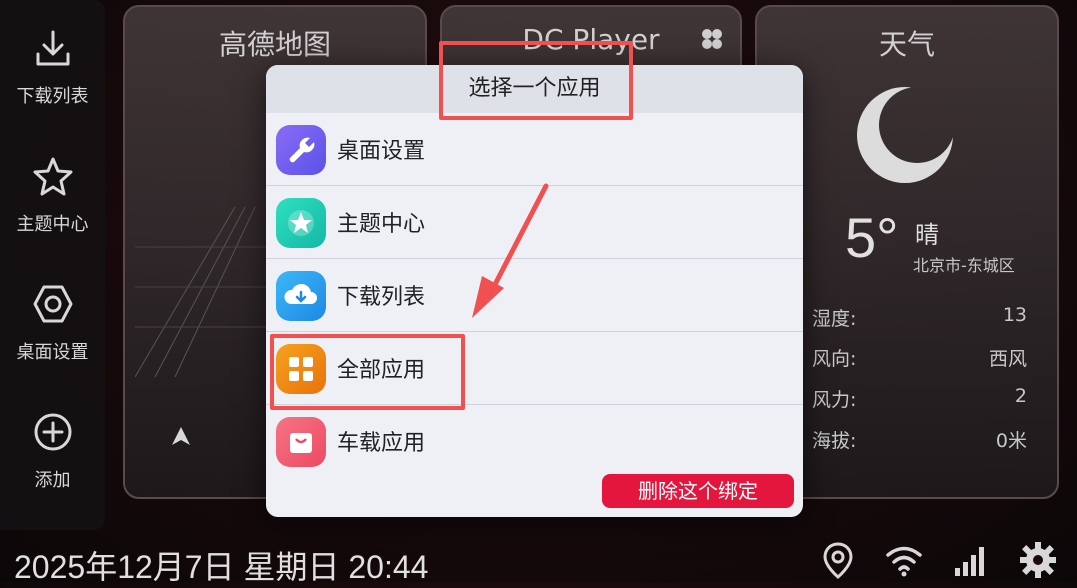 This screenshot has height=588, width=1077. I want to click on sidebar-item-label: 添加, so click(52, 480).